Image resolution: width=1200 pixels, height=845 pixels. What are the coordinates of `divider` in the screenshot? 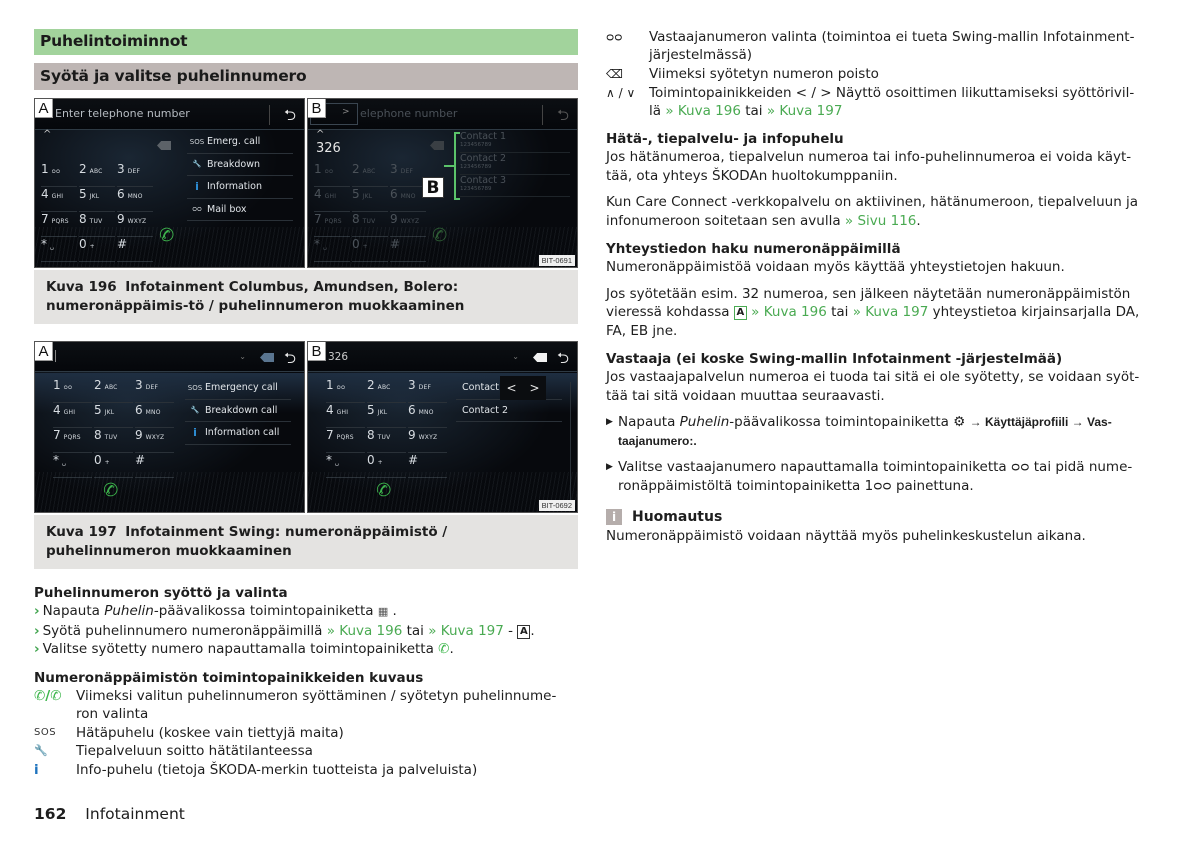 It's located at (269, 115).